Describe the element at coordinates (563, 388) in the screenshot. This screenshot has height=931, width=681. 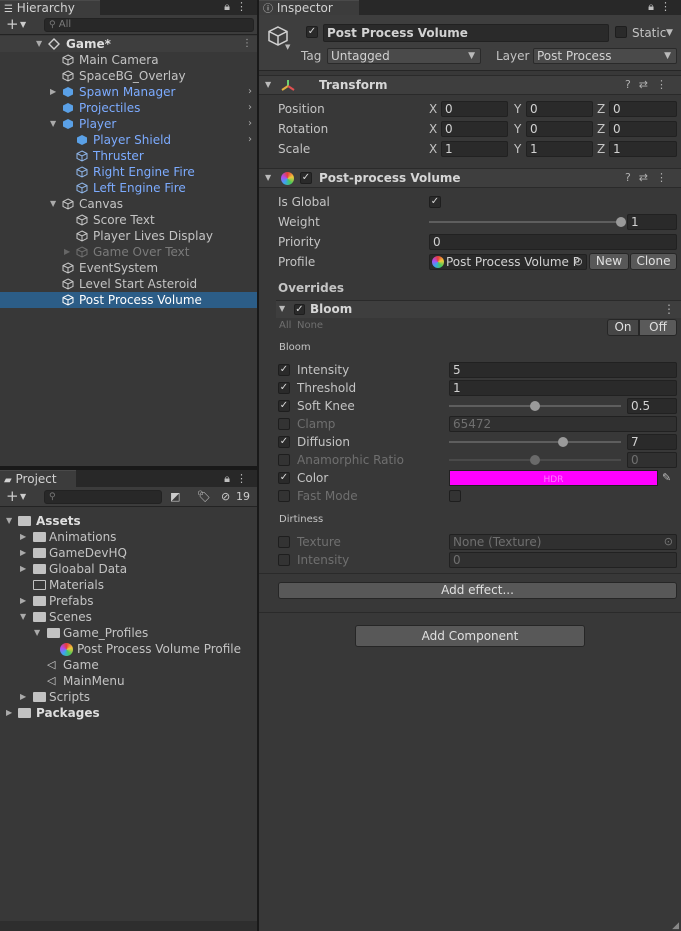
I see `threshold-field: 1` at that location.